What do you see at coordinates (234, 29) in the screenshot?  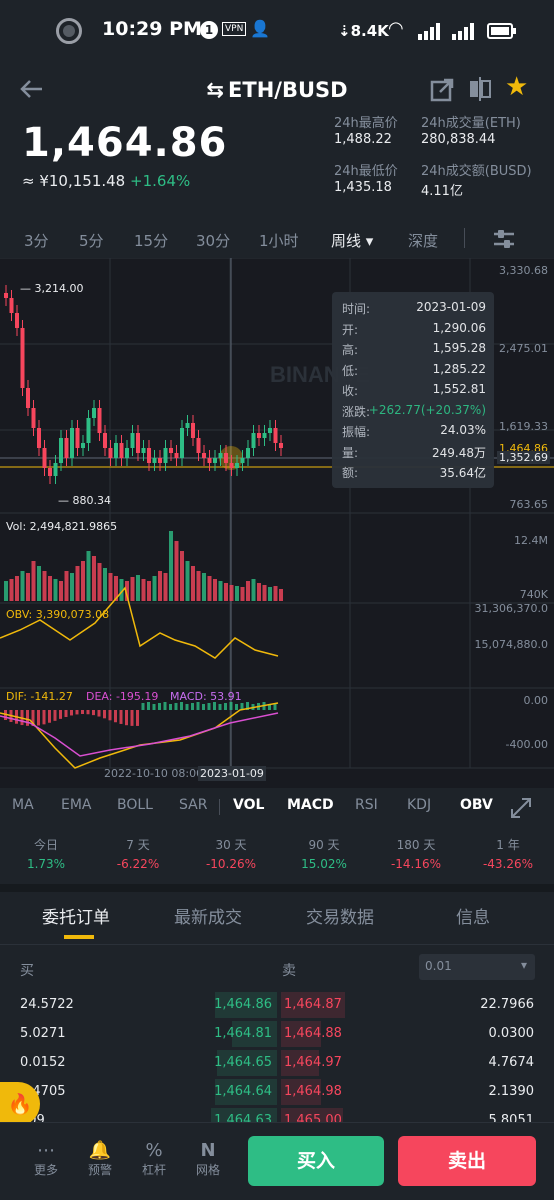 I see `vpn-icon: VPN` at bounding box center [234, 29].